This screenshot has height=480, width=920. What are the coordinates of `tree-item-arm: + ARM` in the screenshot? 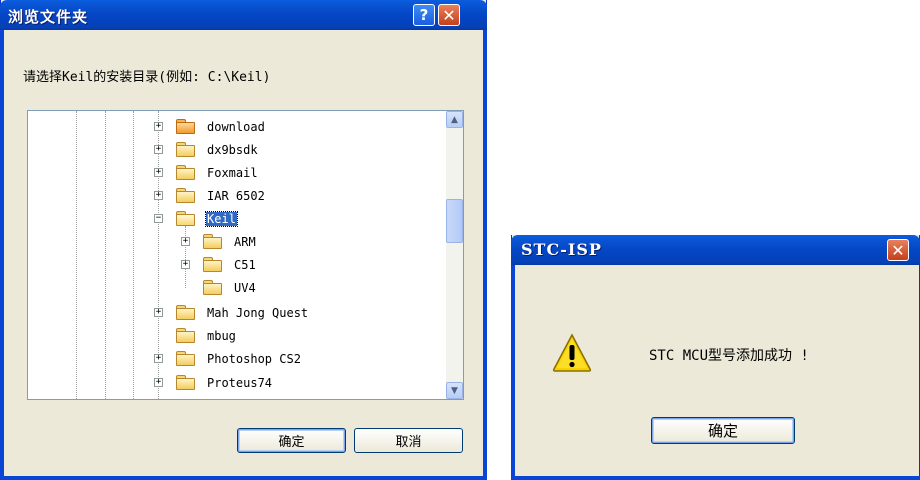 It's located at (235, 242).